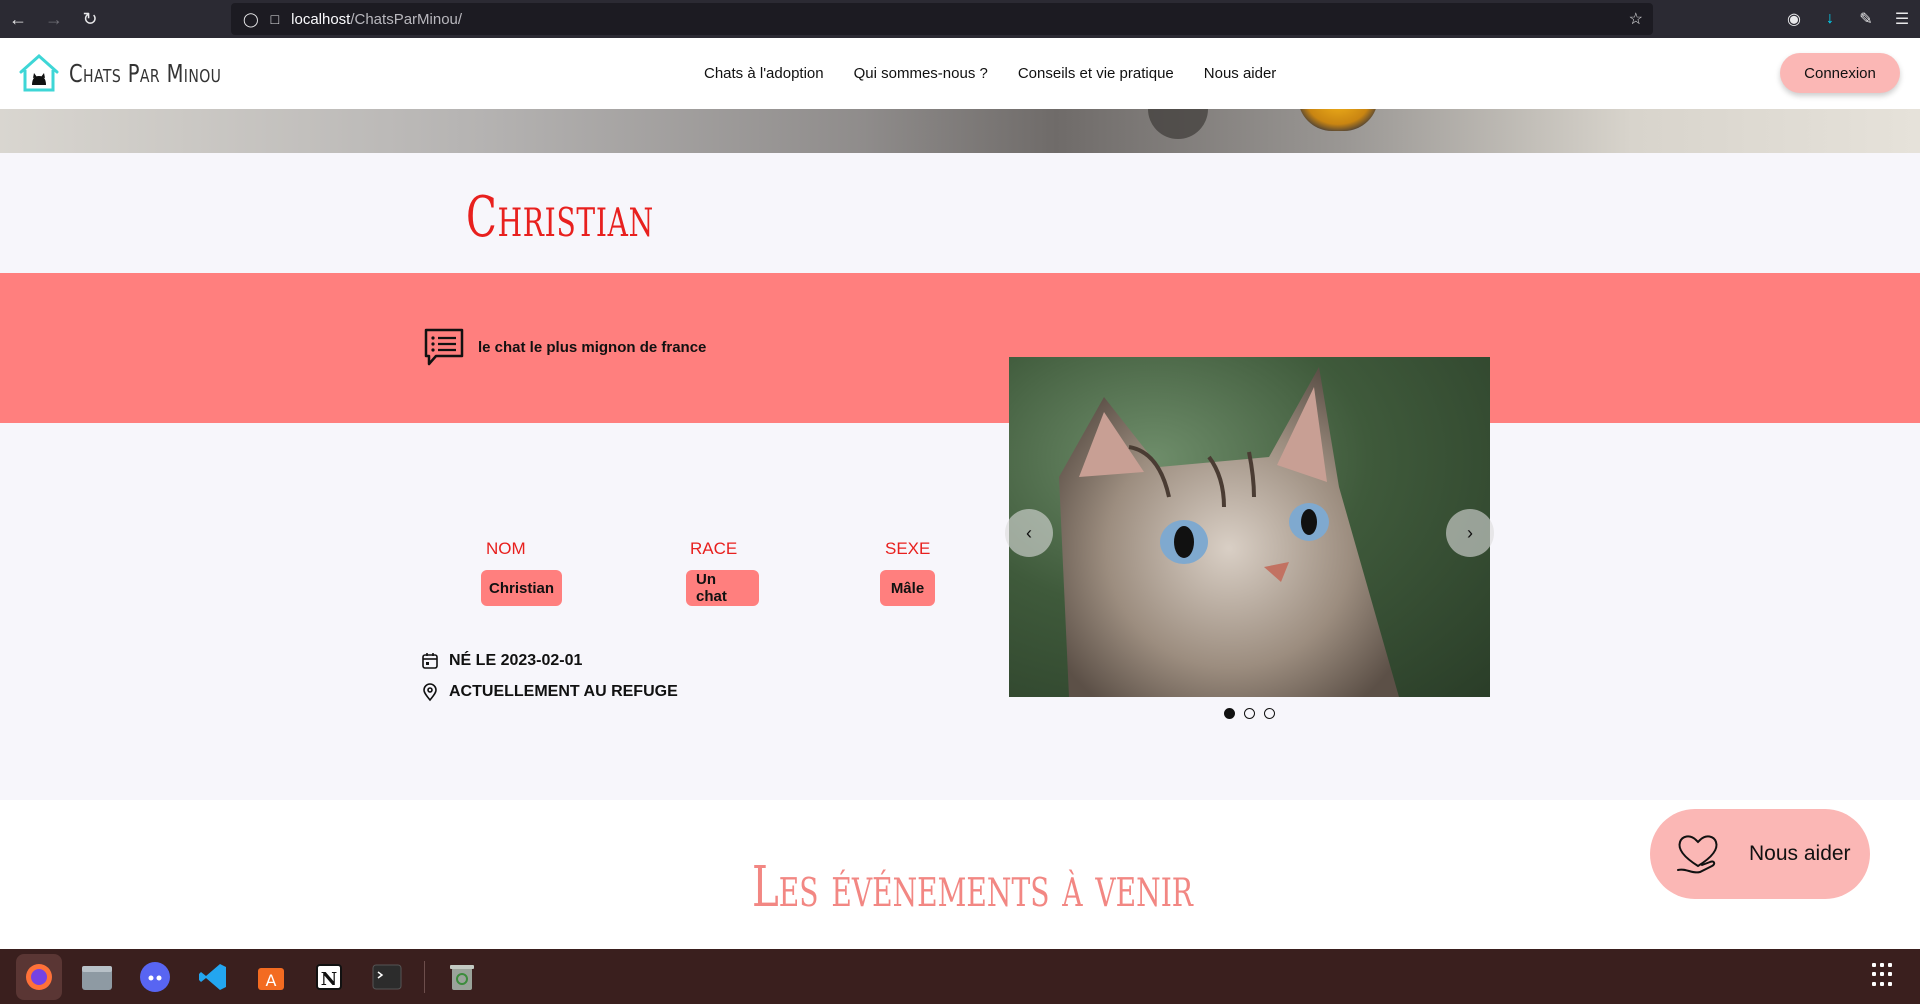 The height and width of the screenshot is (1004, 1920). I want to click on download-icon: ↓, so click(1830, 19).